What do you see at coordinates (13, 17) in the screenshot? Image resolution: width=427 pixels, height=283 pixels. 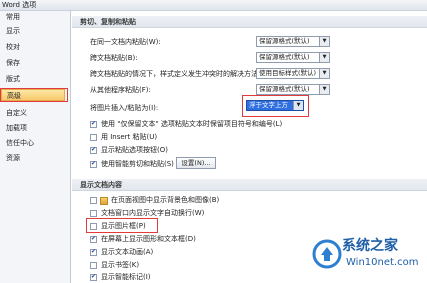 I see `sidebar-item-common: 常用` at bounding box center [13, 17].